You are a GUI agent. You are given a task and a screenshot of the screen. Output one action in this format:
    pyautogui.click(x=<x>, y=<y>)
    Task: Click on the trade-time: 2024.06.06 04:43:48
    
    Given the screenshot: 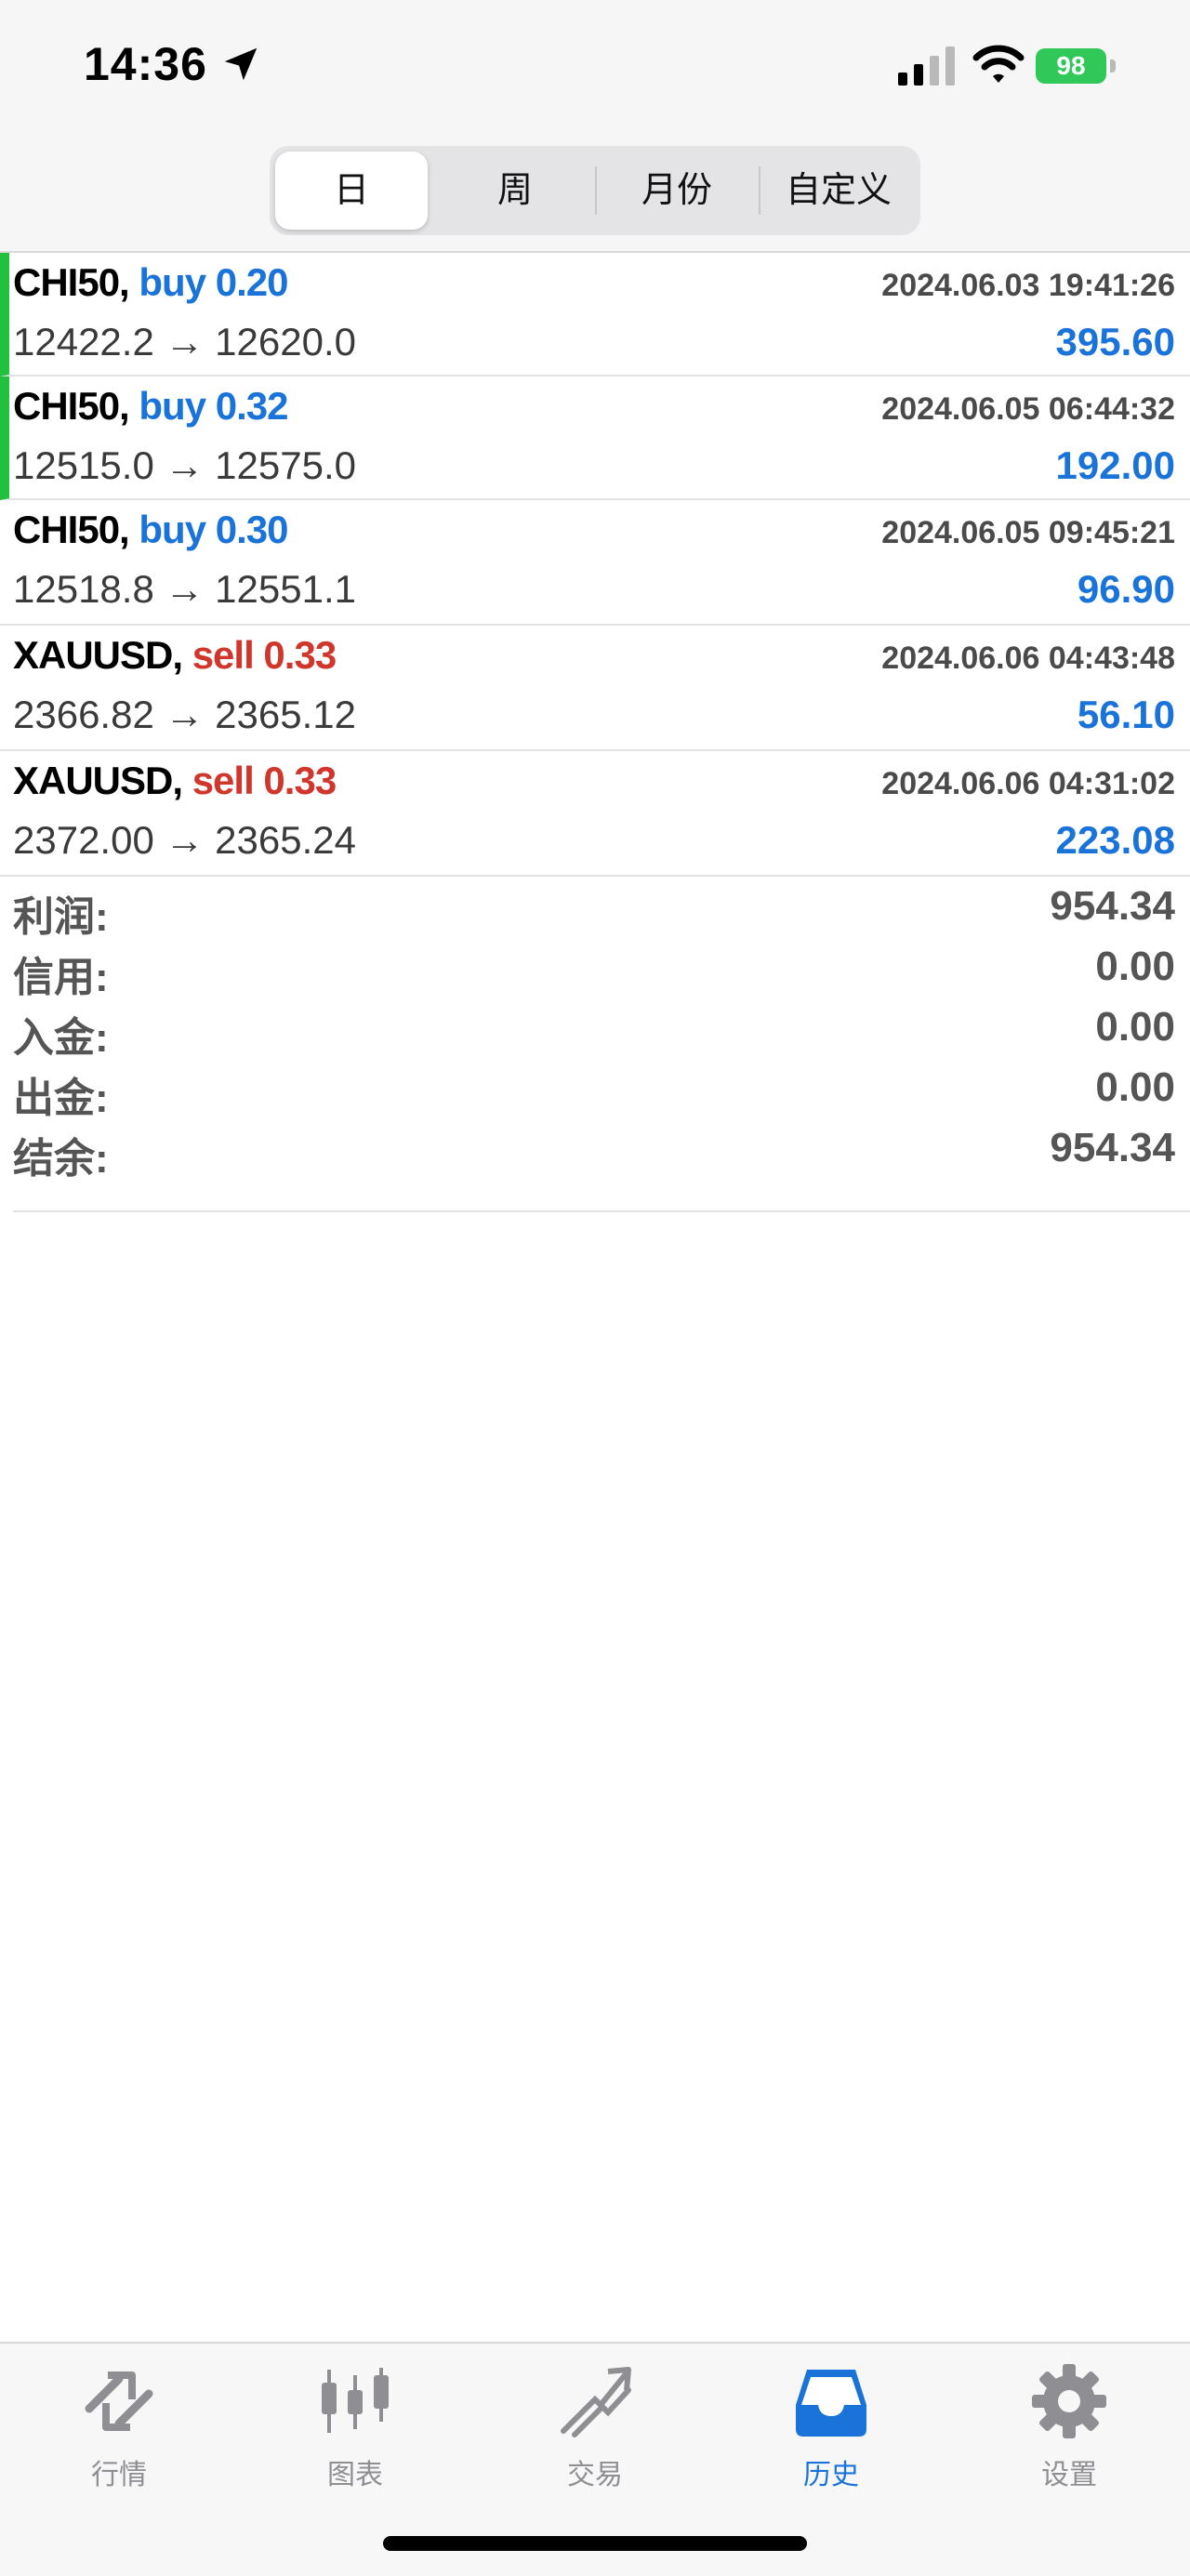 What is the action you would take?
    pyautogui.click(x=1028, y=658)
    